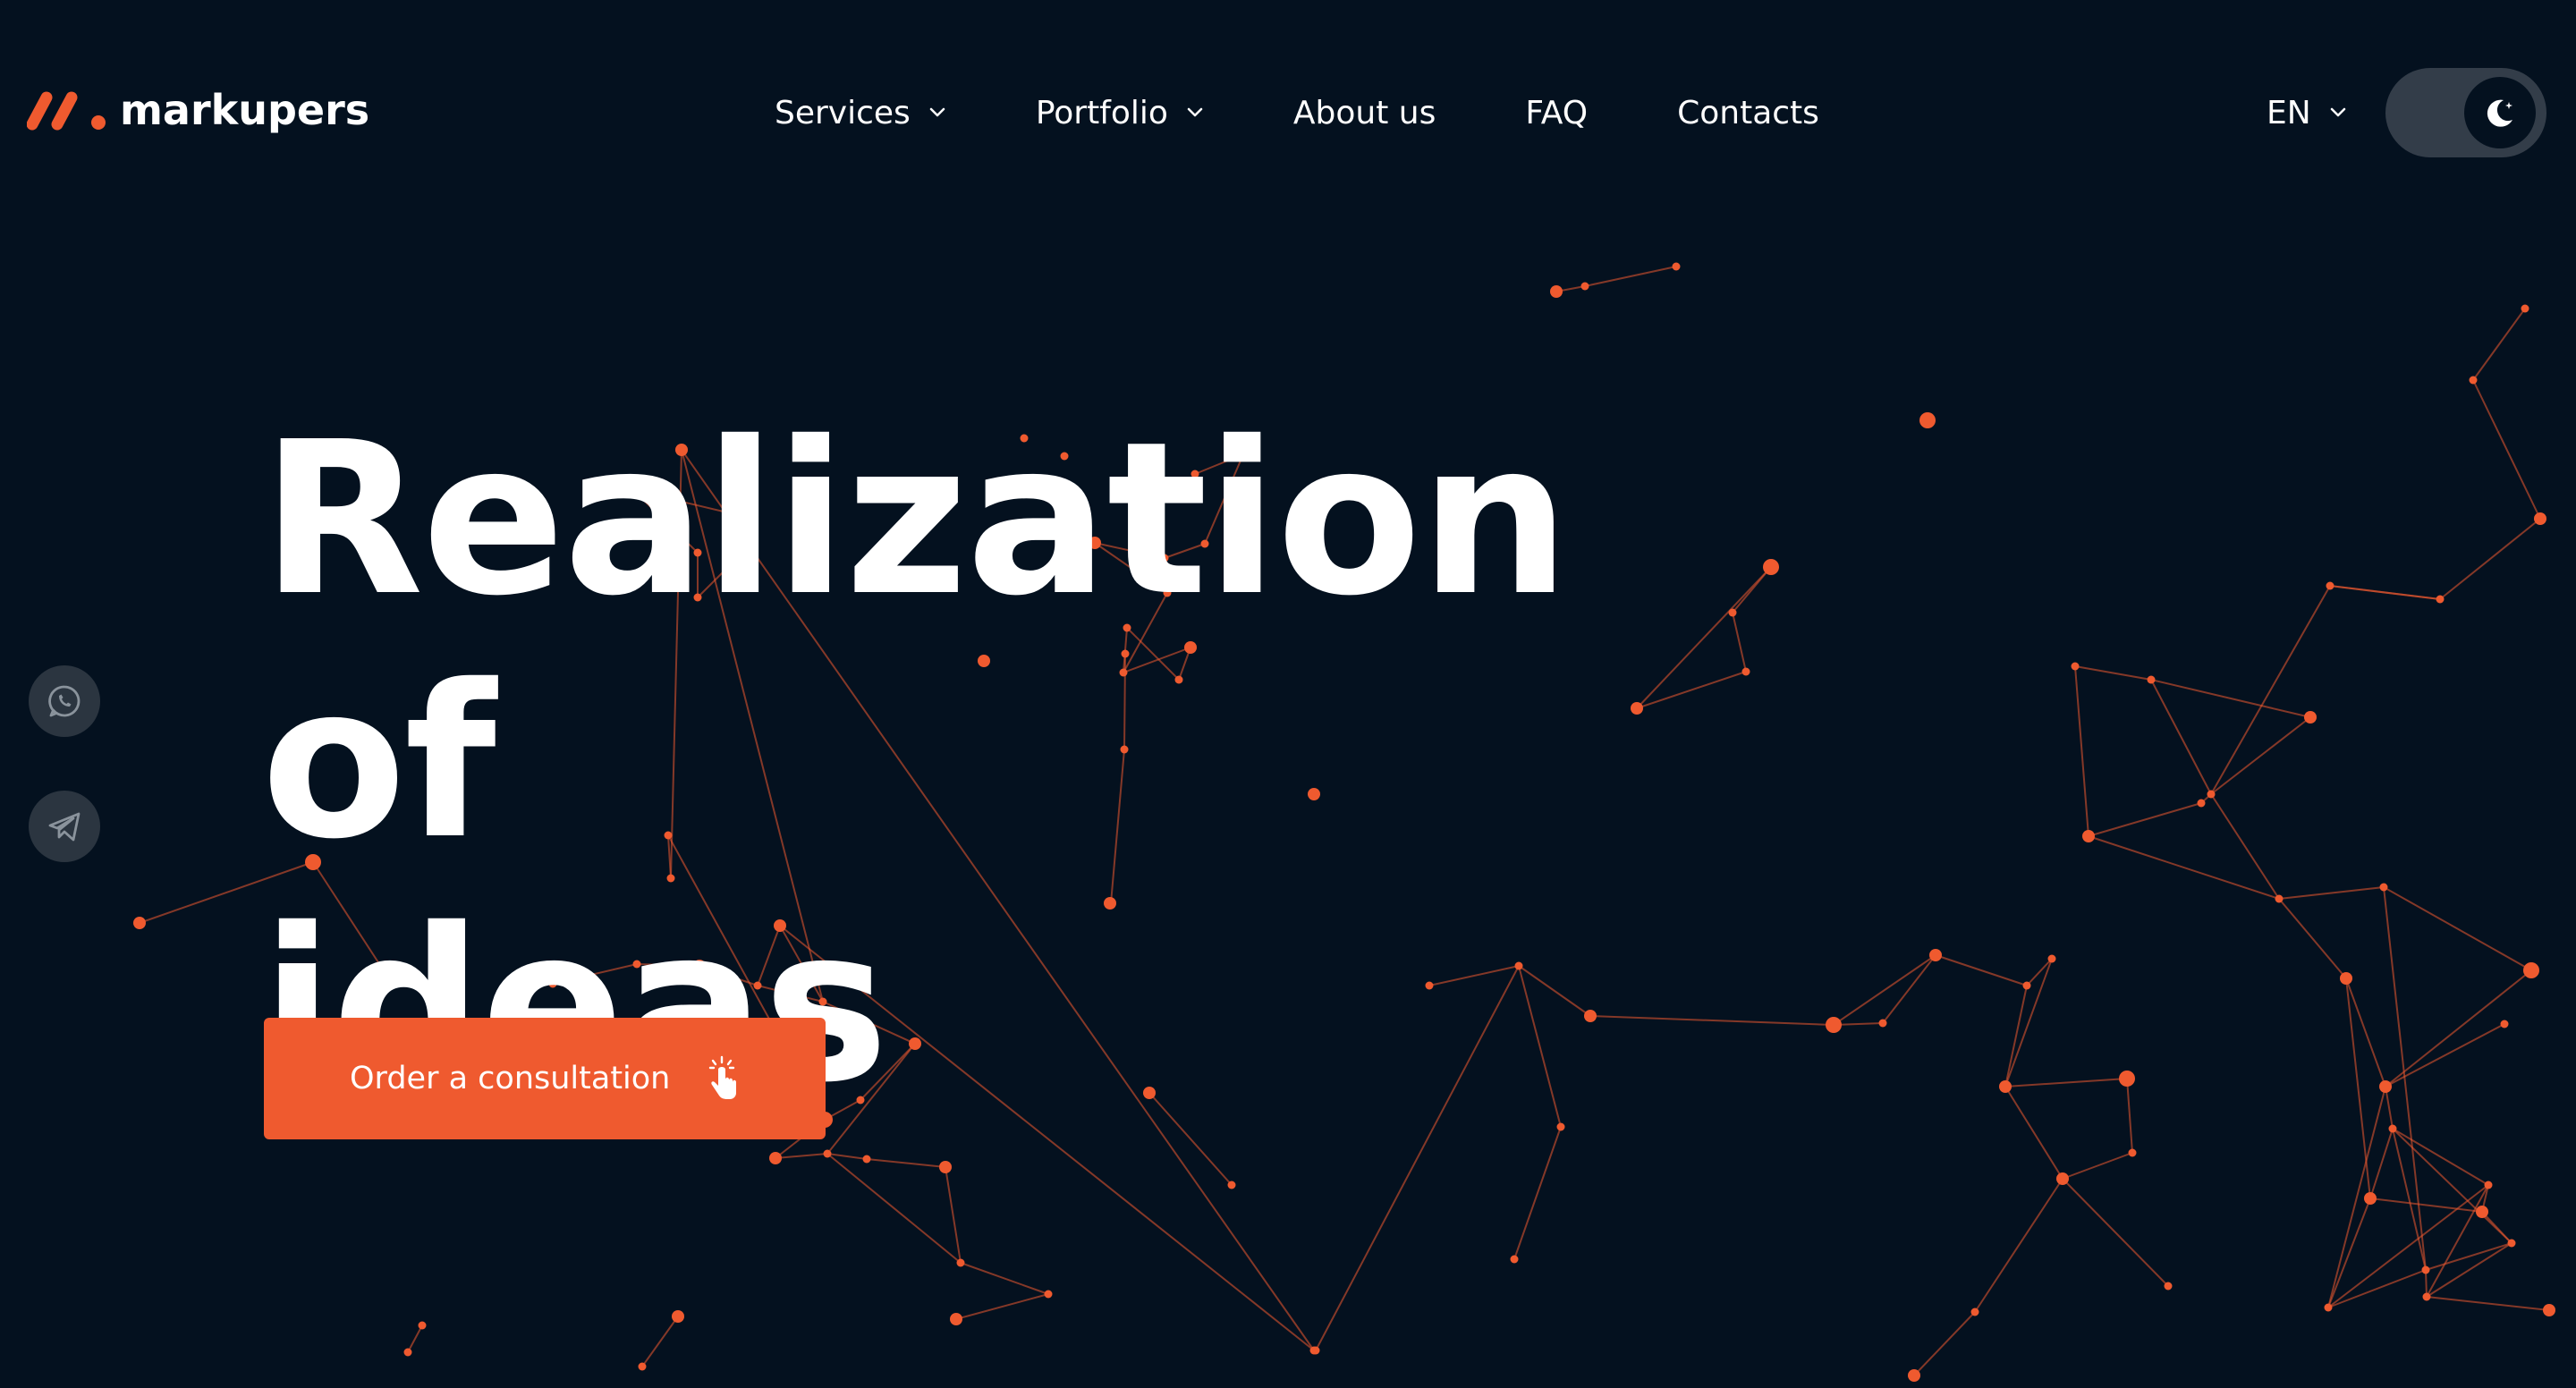  I want to click on nav-item-about-us: About us, so click(1364, 113).